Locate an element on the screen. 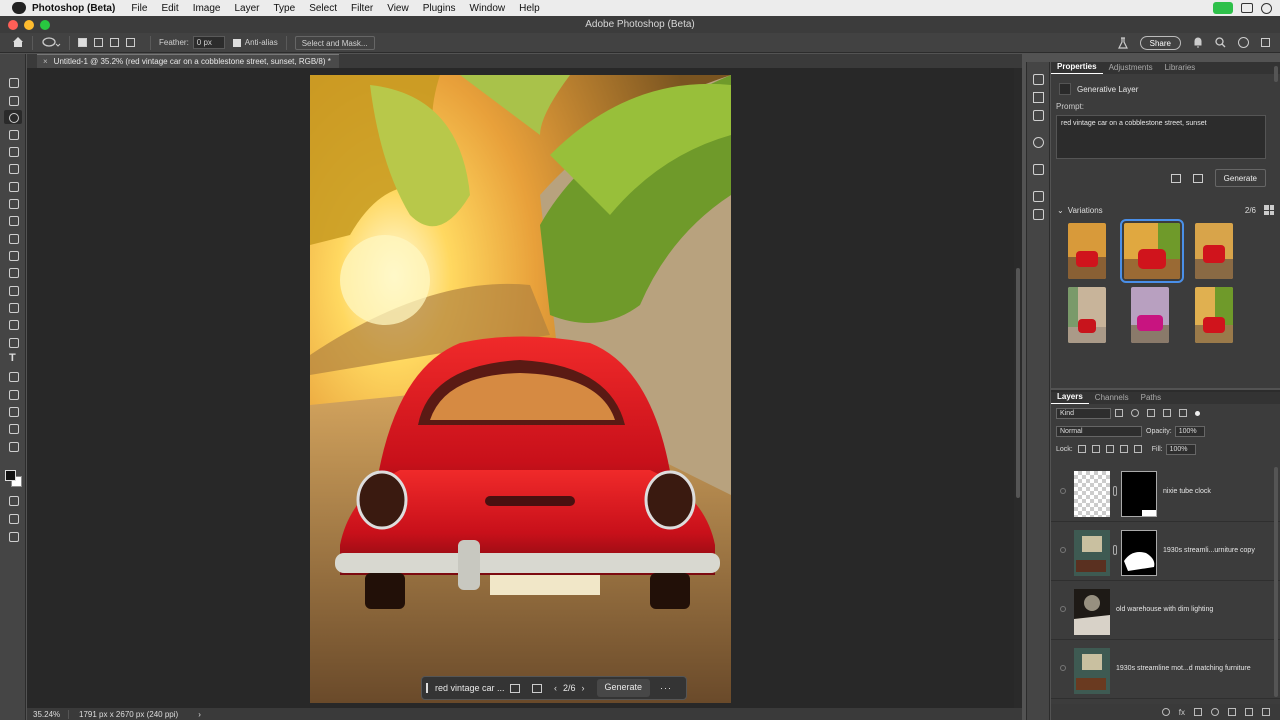 Image resolution: width=1280 pixels, height=720 pixels. contextual-generate-button: Generate is located at coordinates (623, 688).